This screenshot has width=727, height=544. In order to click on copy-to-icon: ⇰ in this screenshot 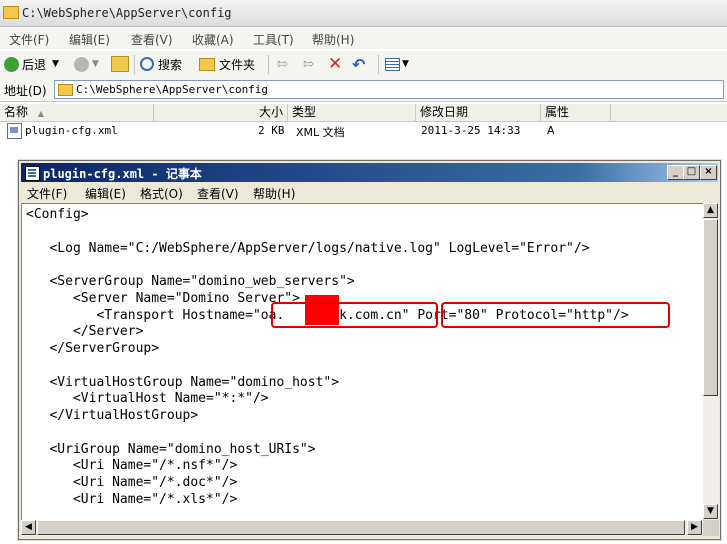, I will do `click(308, 64)`.